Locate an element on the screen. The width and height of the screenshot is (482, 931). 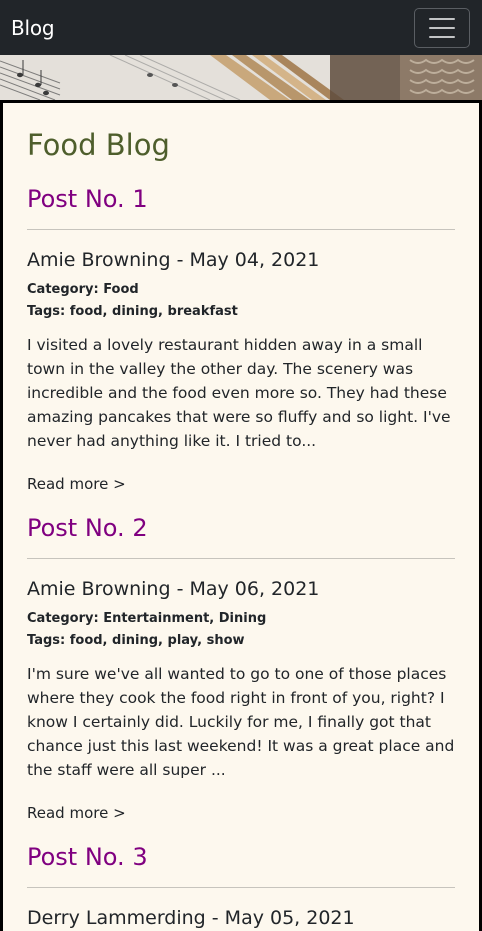
post-title: Post No. 3 is located at coordinates (87, 857).